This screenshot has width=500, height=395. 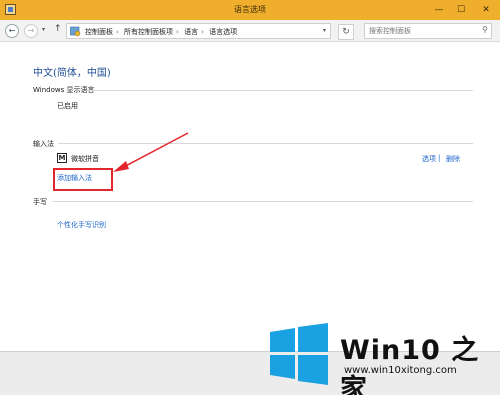 I want to click on ime-options-link: 选项, so click(x=429, y=159).